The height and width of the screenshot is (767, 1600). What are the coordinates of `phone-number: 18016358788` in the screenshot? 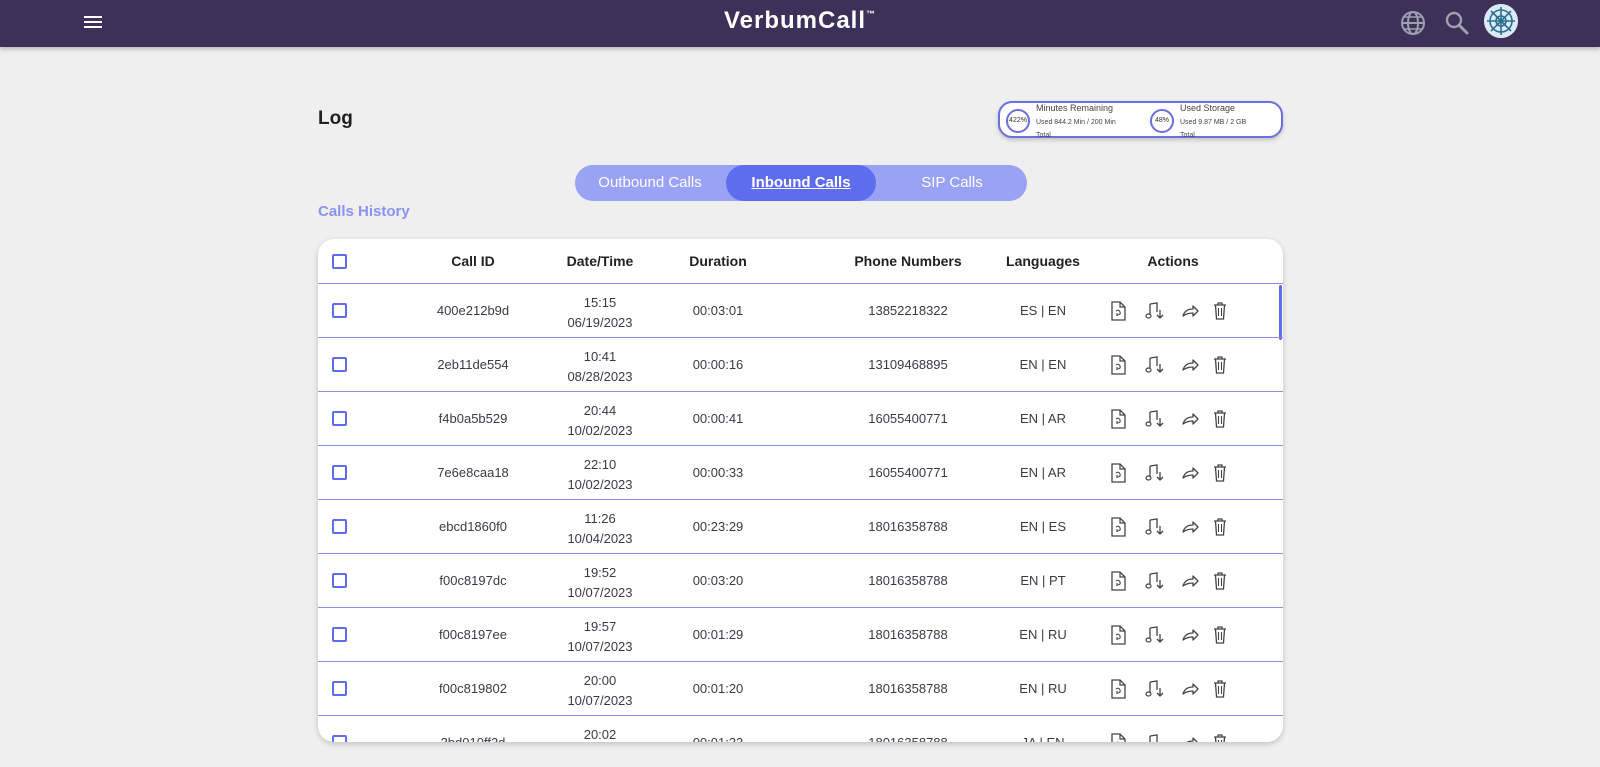 It's located at (908, 580).